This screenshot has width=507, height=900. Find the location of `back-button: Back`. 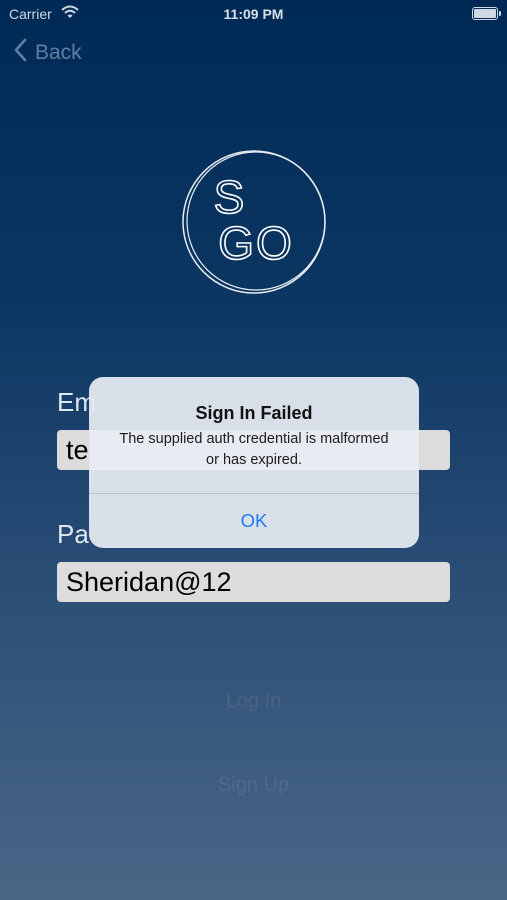

back-button: Back is located at coordinates (48, 53).